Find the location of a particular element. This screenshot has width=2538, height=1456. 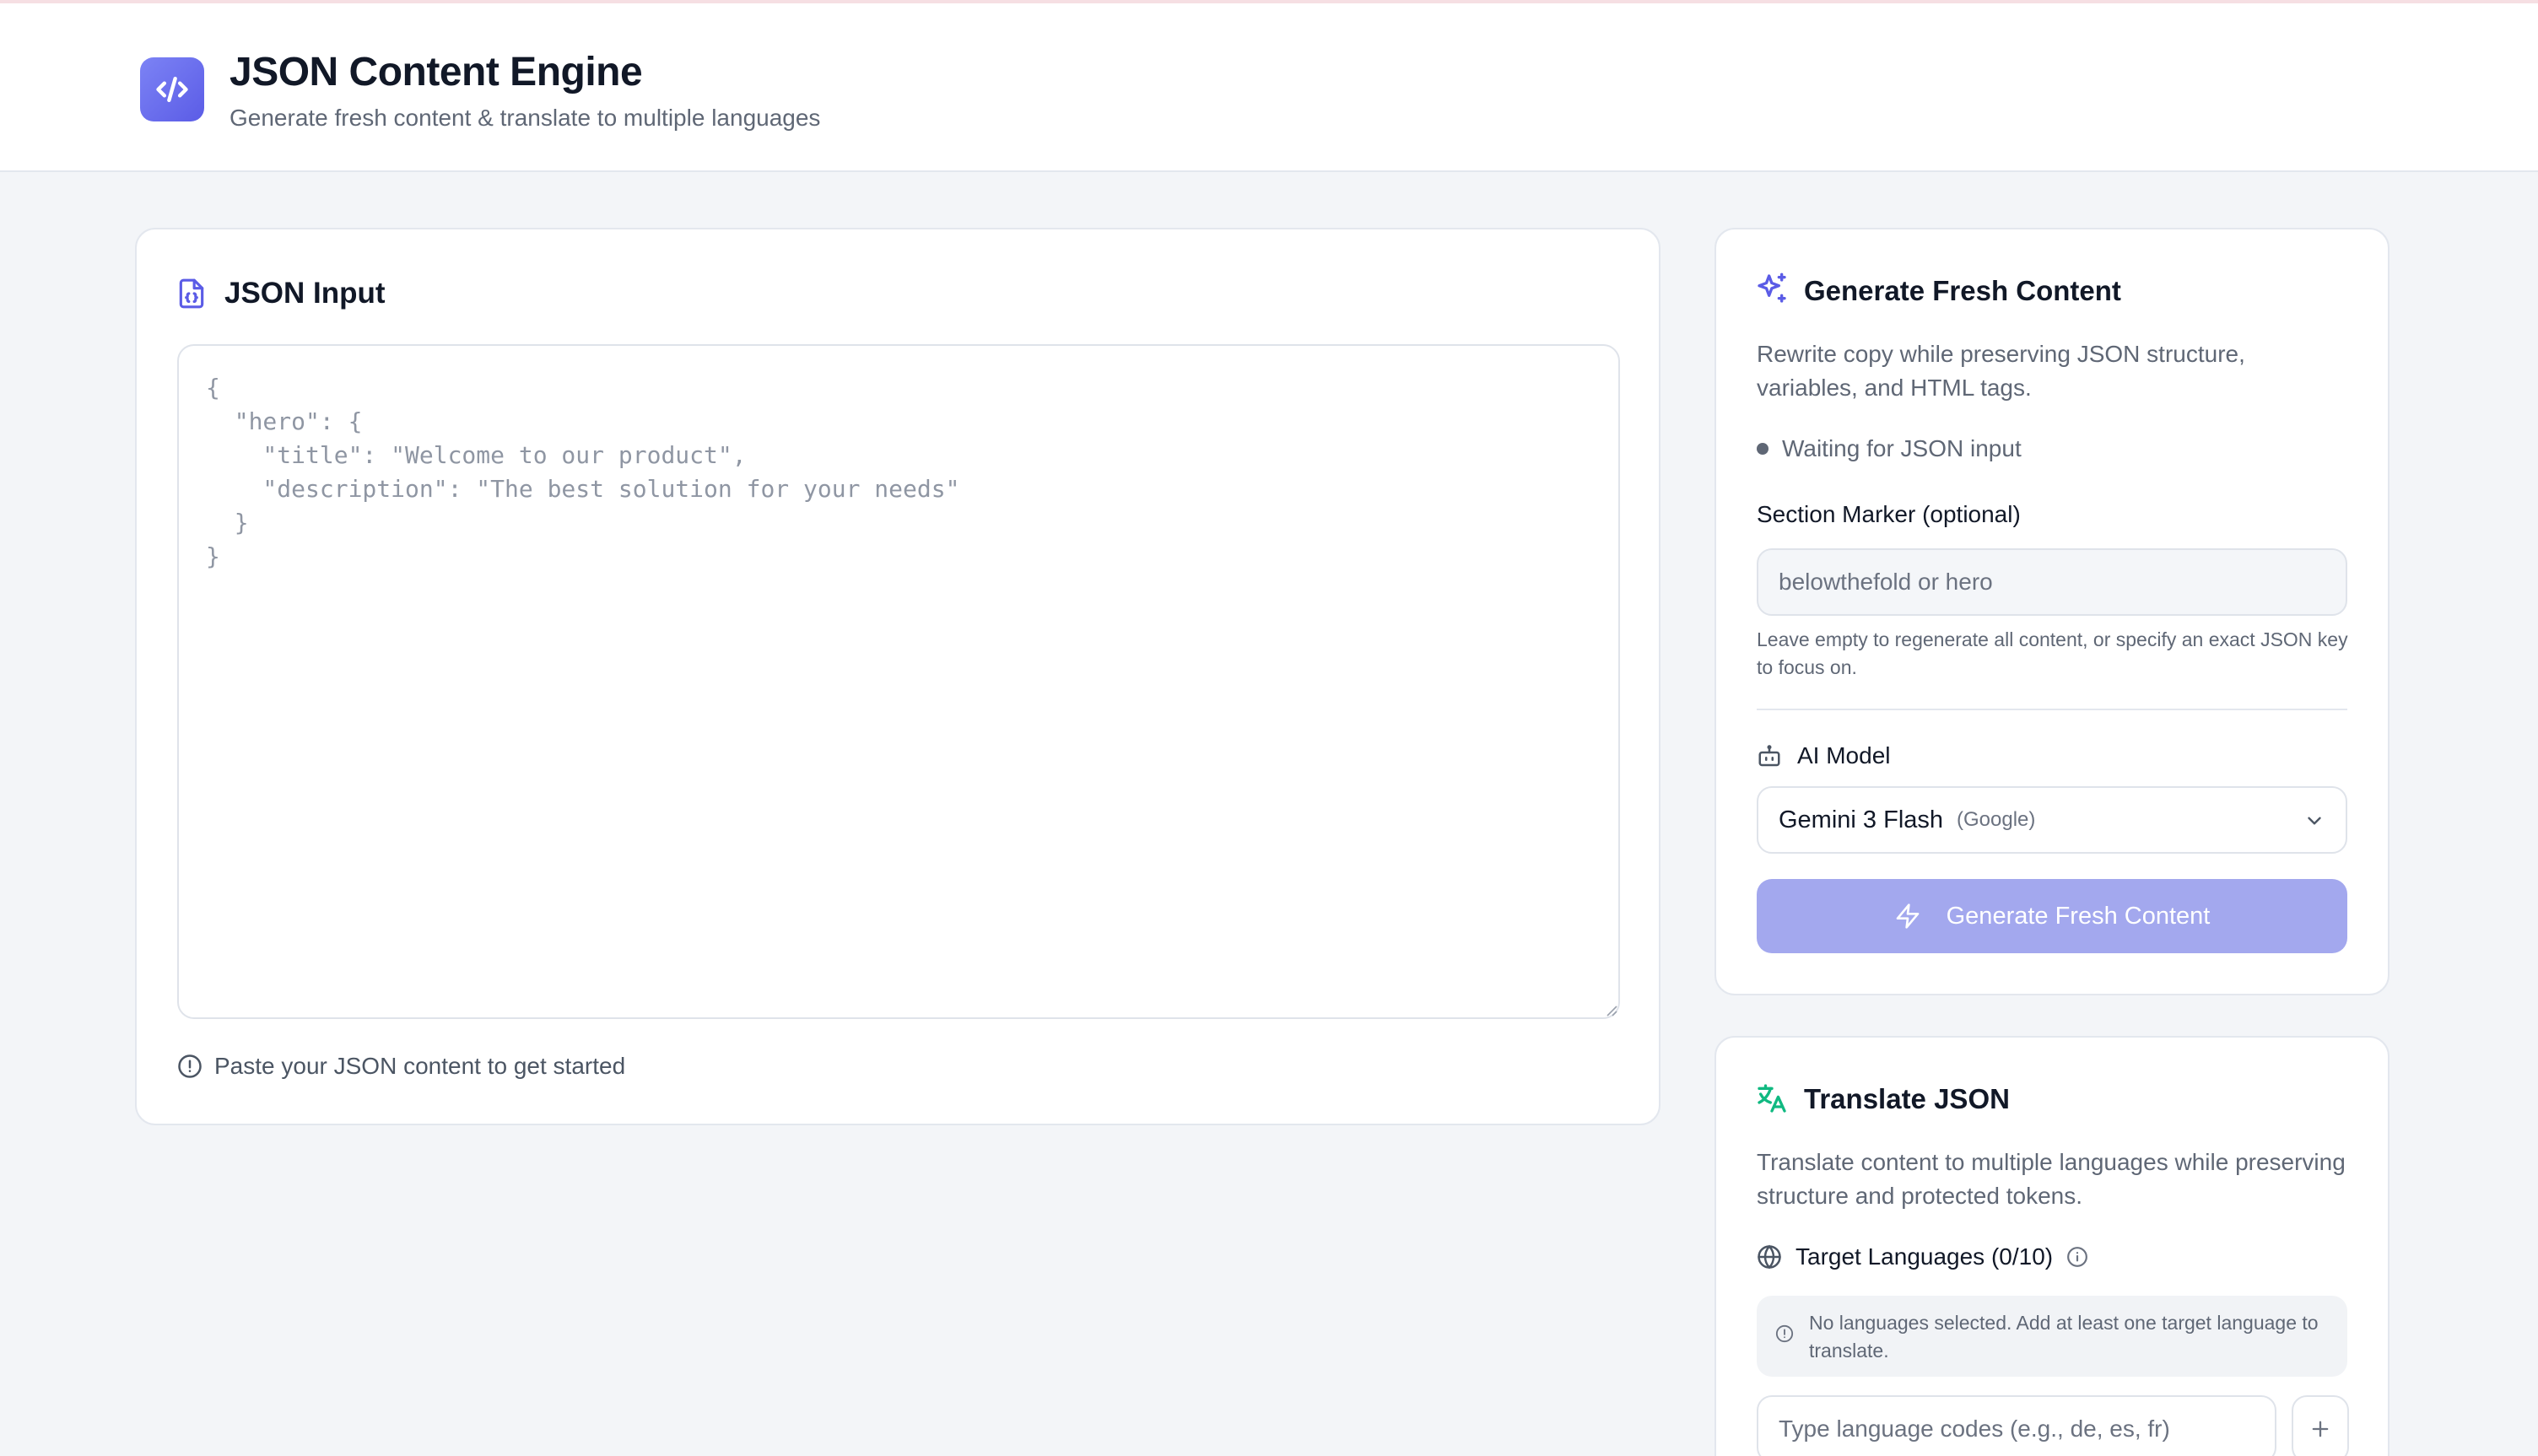

ai-model-label: AI Model is located at coordinates (1844, 755).